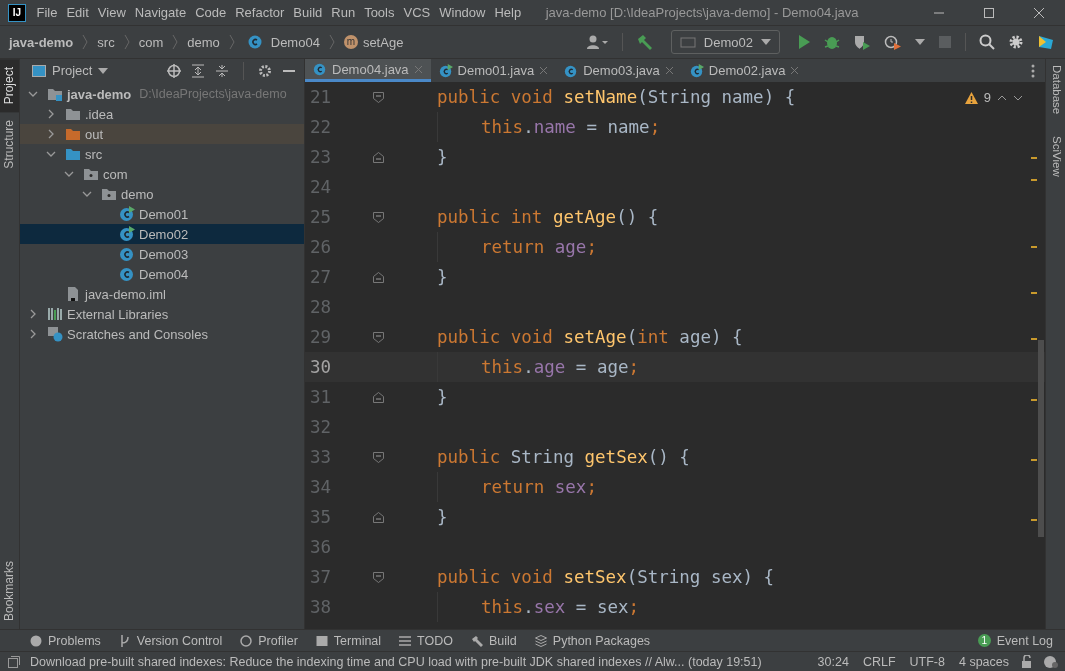 The width and height of the screenshot is (1065, 671). Describe the element at coordinates (162, 94) in the screenshot. I see `tree-item: java-demo D:\IdeaProjects\java-demo` at that location.